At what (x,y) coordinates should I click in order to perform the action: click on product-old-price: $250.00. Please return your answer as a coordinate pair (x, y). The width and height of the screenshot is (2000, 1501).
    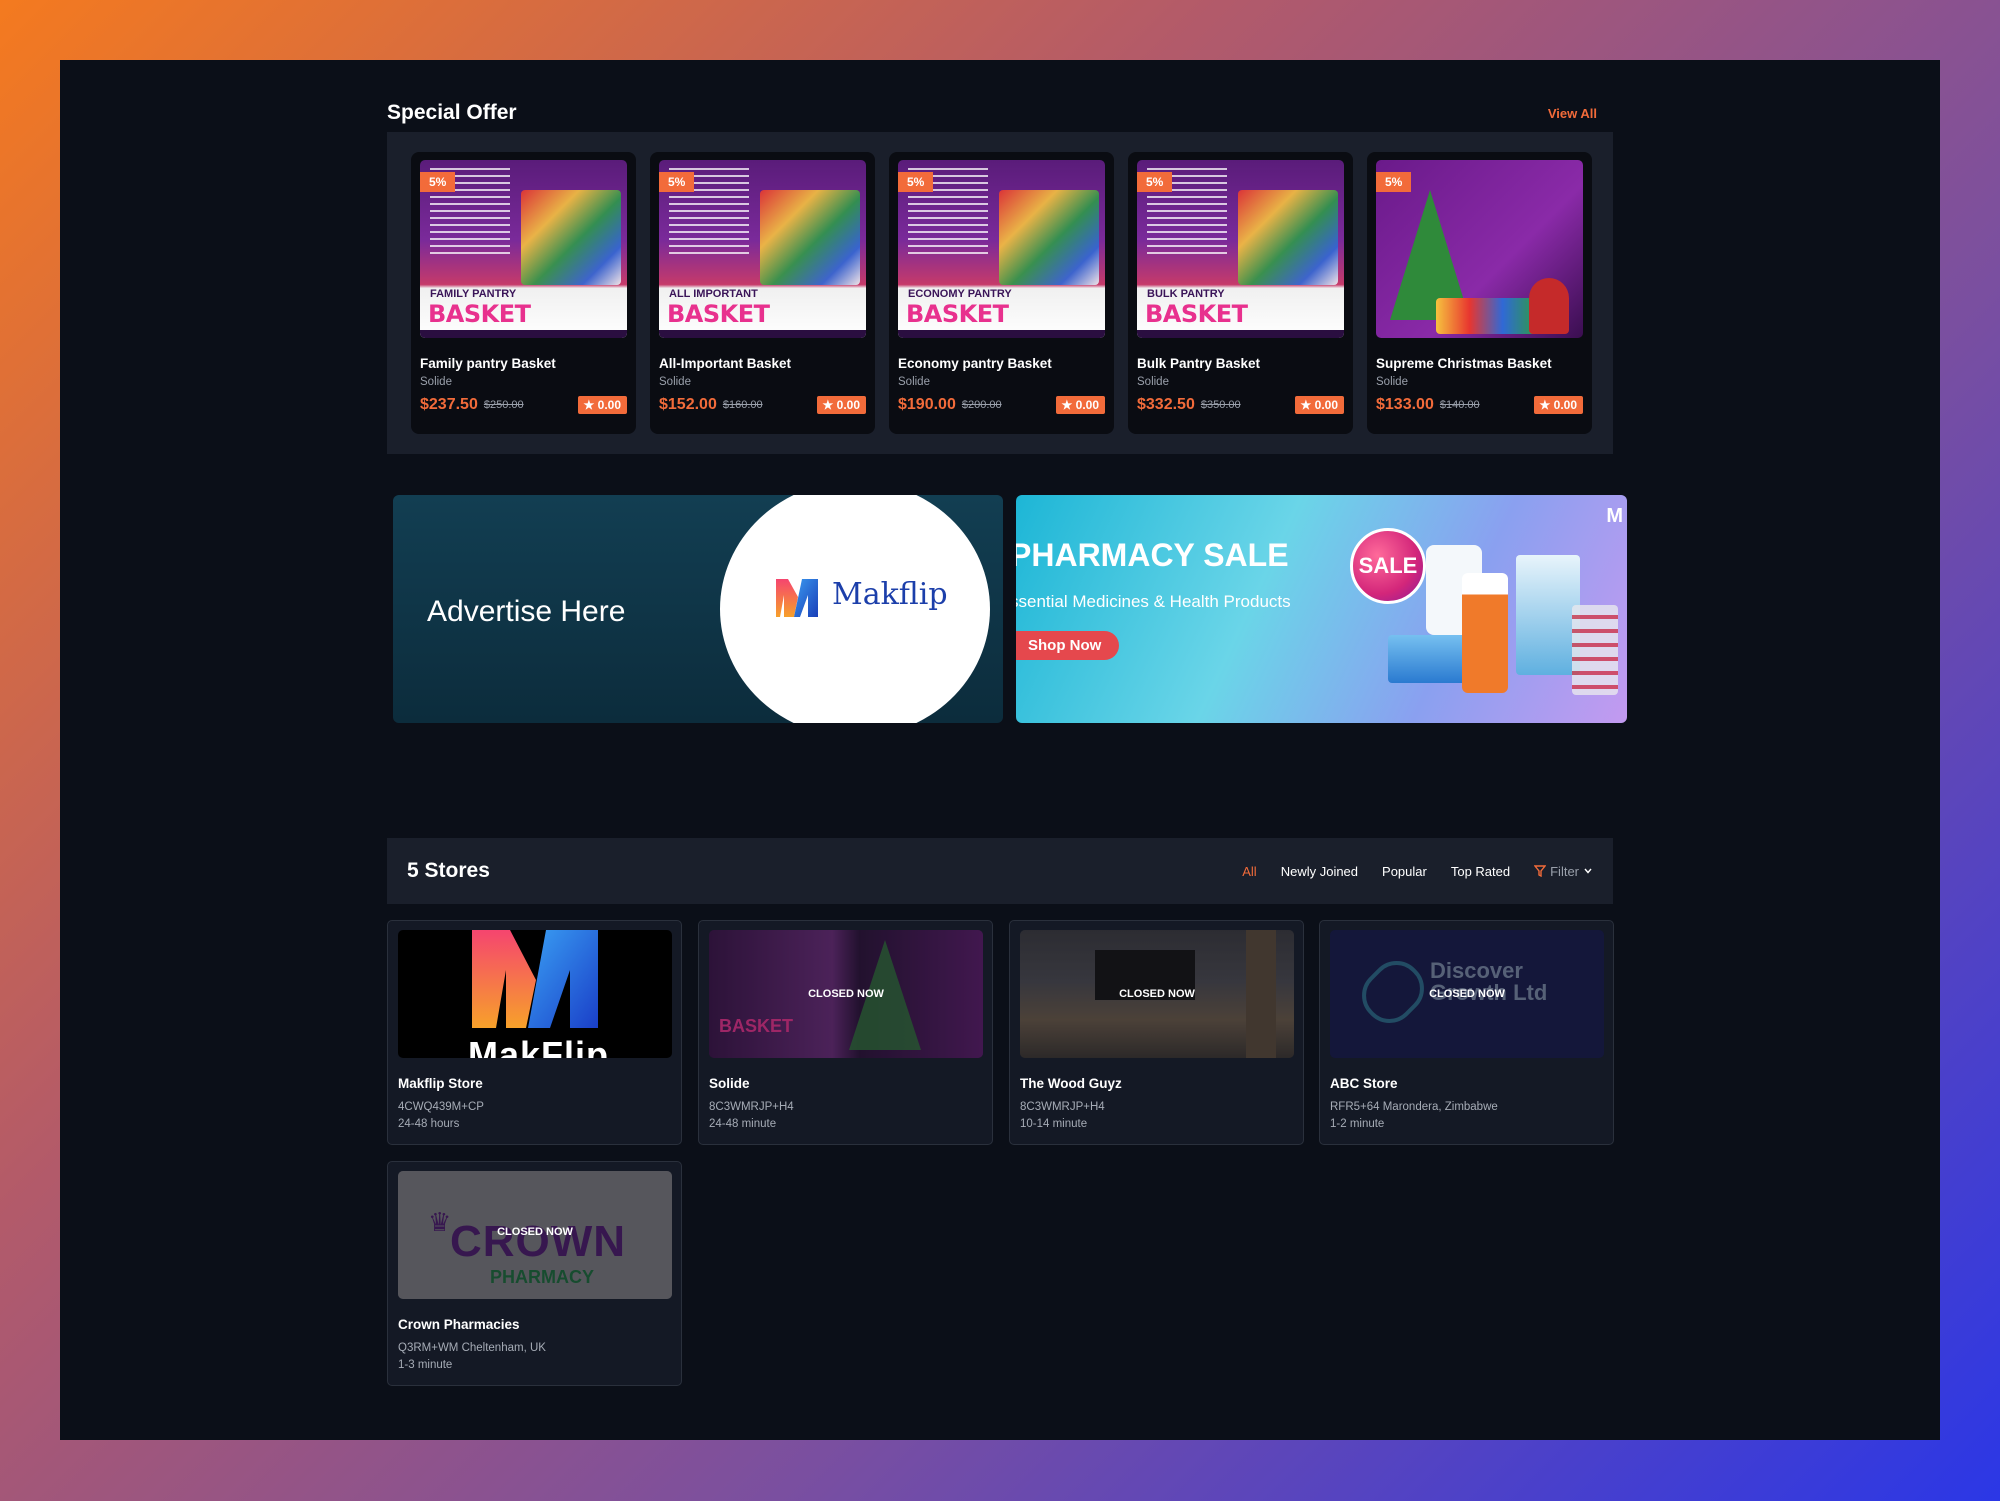
    Looking at the image, I should click on (503, 405).